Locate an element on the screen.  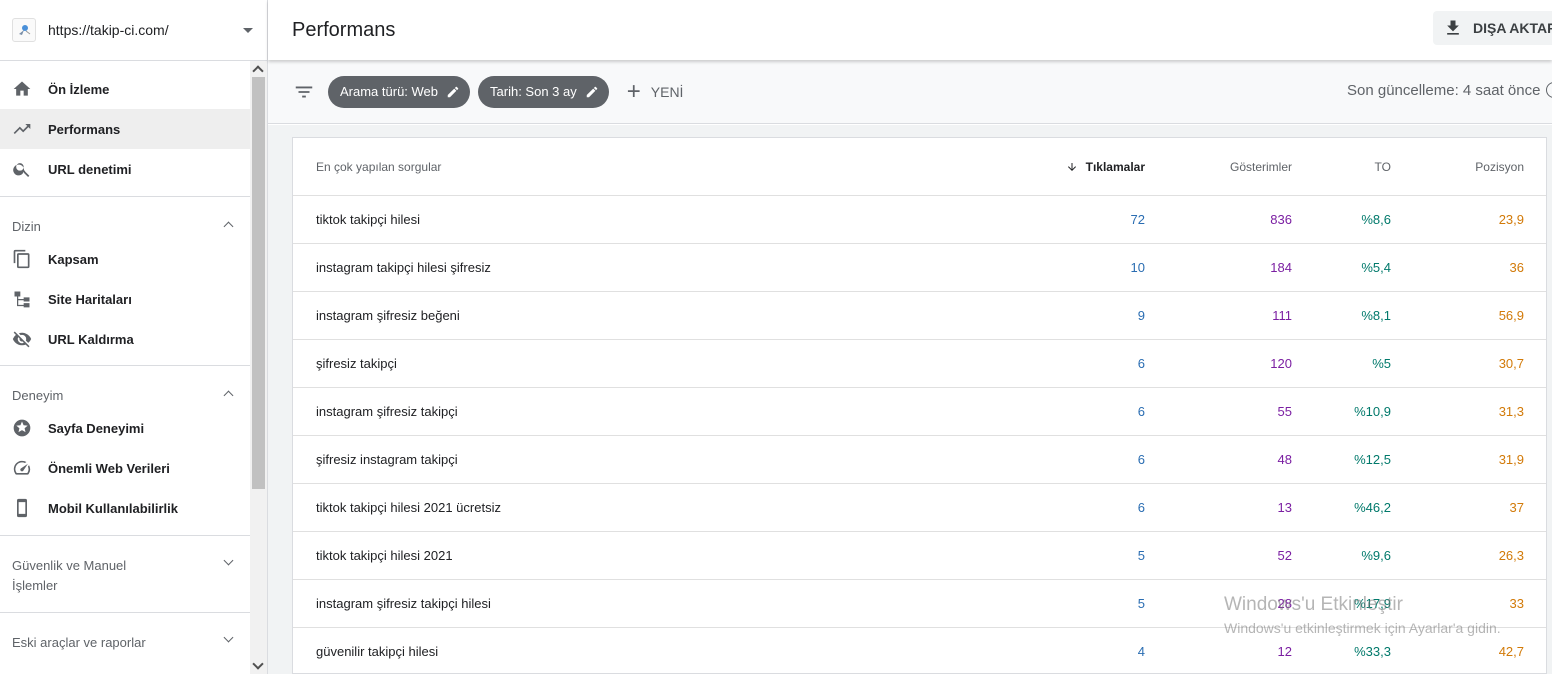
new-filter-button: + YENİ is located at coordinates (655, 91).